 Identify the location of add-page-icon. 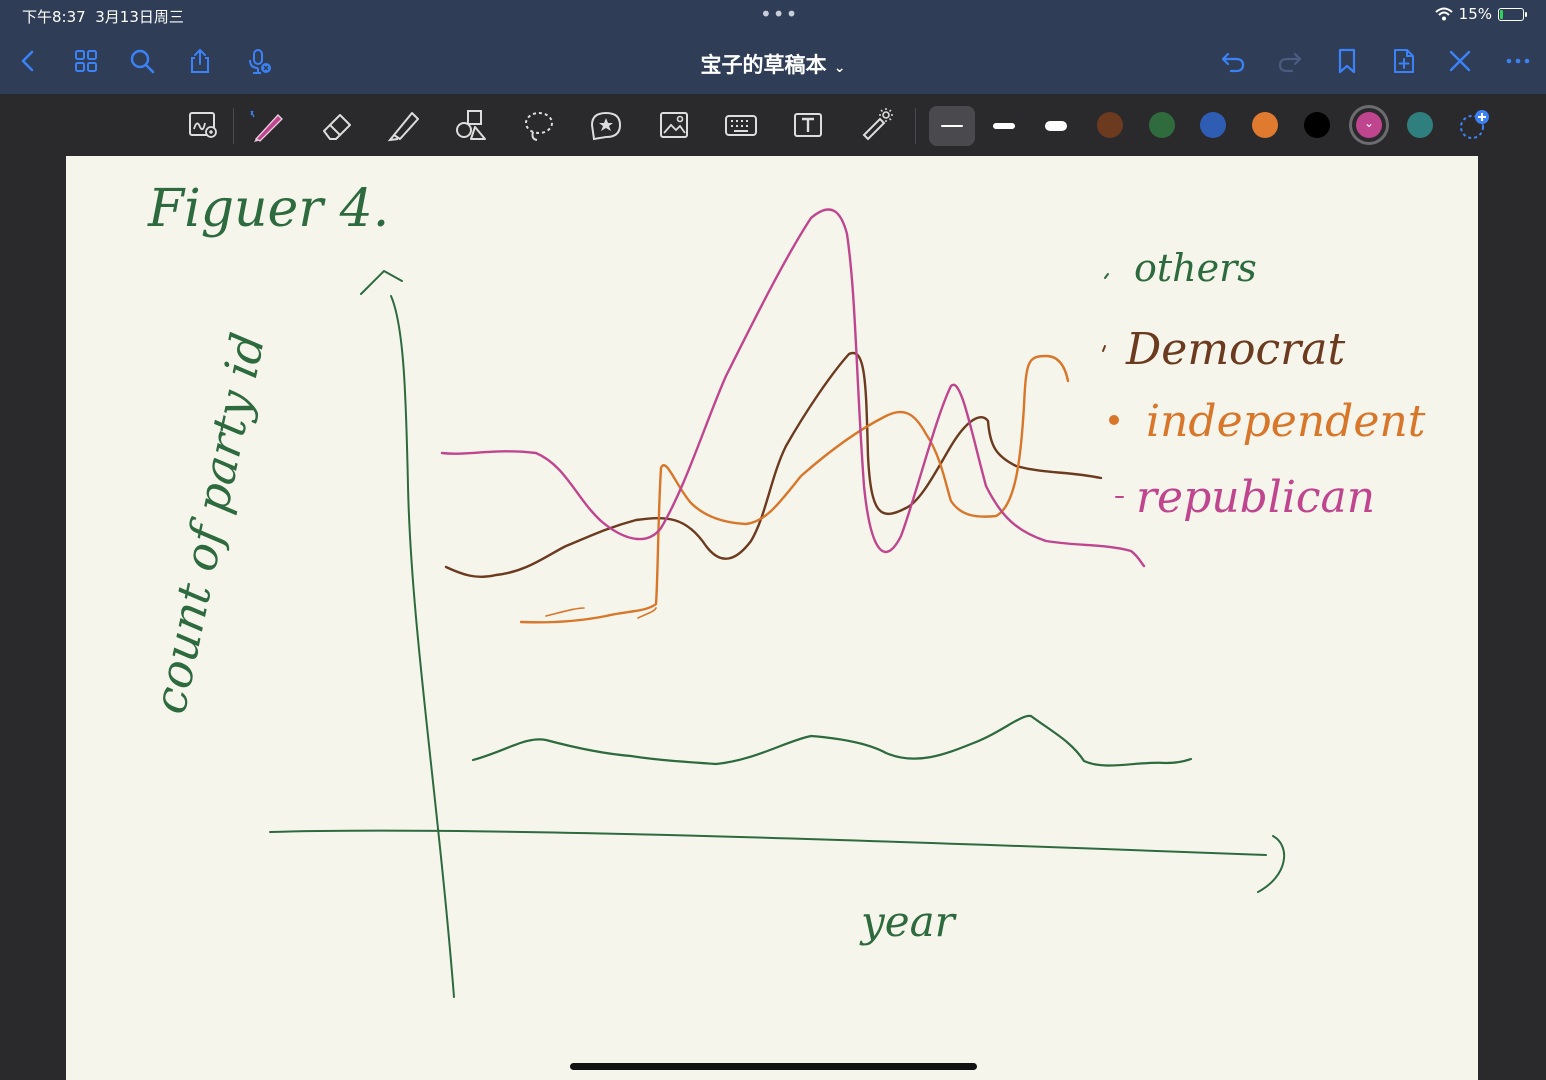
(1404, 61).